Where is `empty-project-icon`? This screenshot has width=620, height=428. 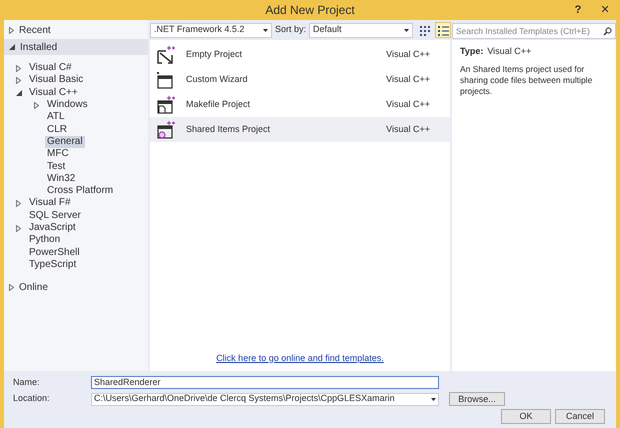
empty-project-icon is located at coordinates (166, 55).